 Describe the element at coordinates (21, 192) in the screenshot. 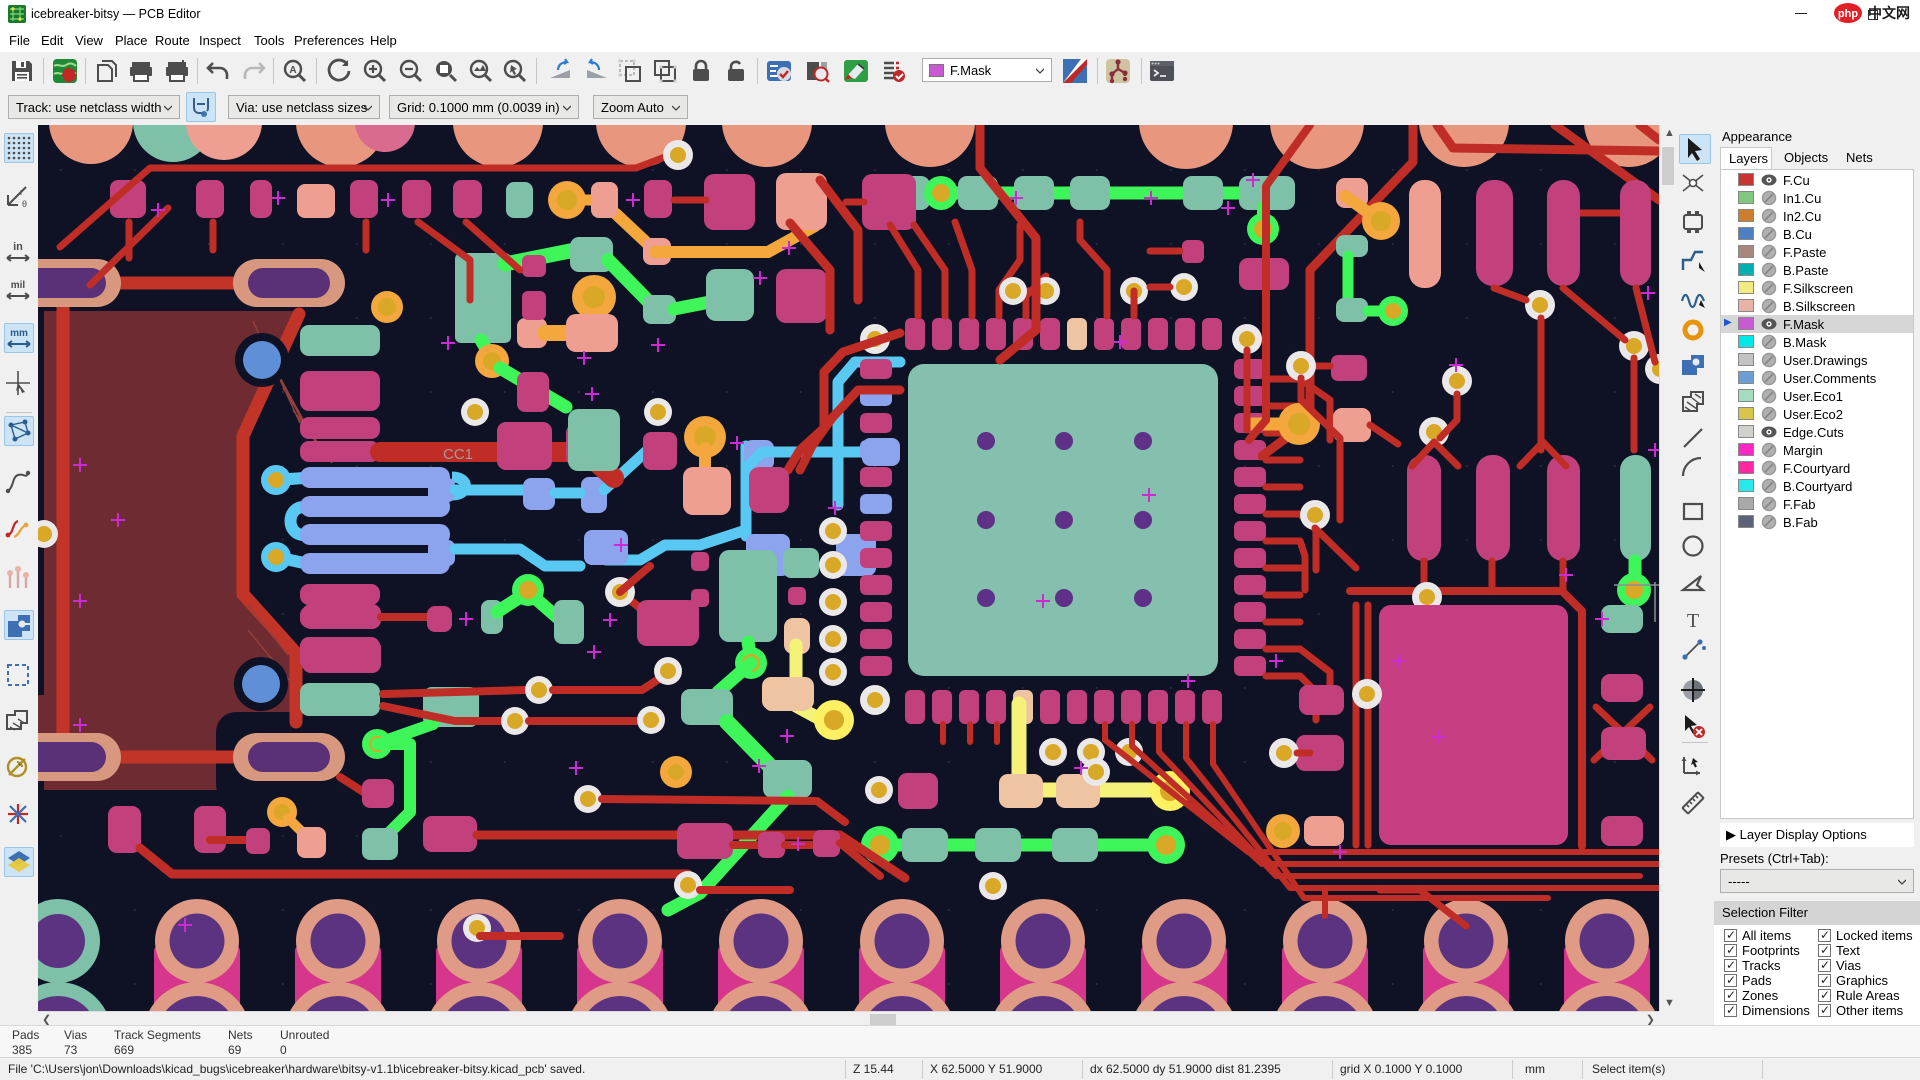

I see `svg-text: r` at that location.